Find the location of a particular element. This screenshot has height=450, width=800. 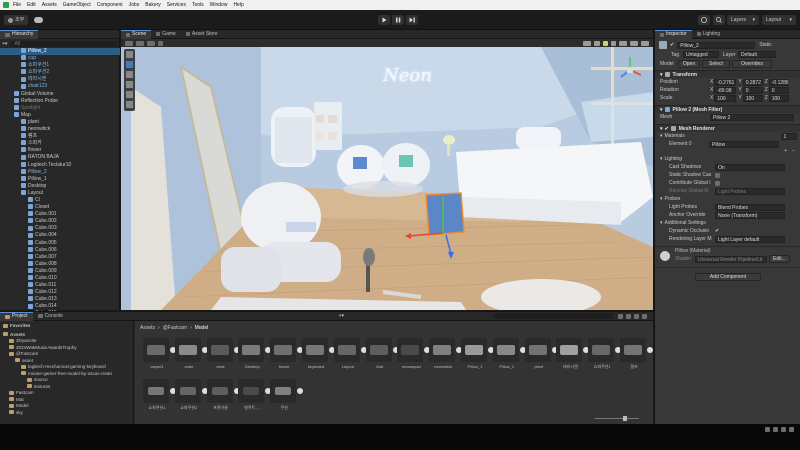

pivot-dropdown is located at coordinates (140, 43).